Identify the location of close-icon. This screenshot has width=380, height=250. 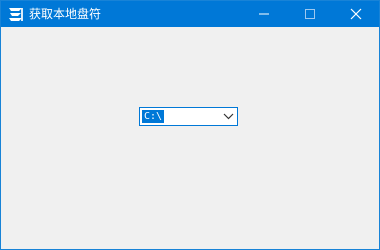
(356, 14).